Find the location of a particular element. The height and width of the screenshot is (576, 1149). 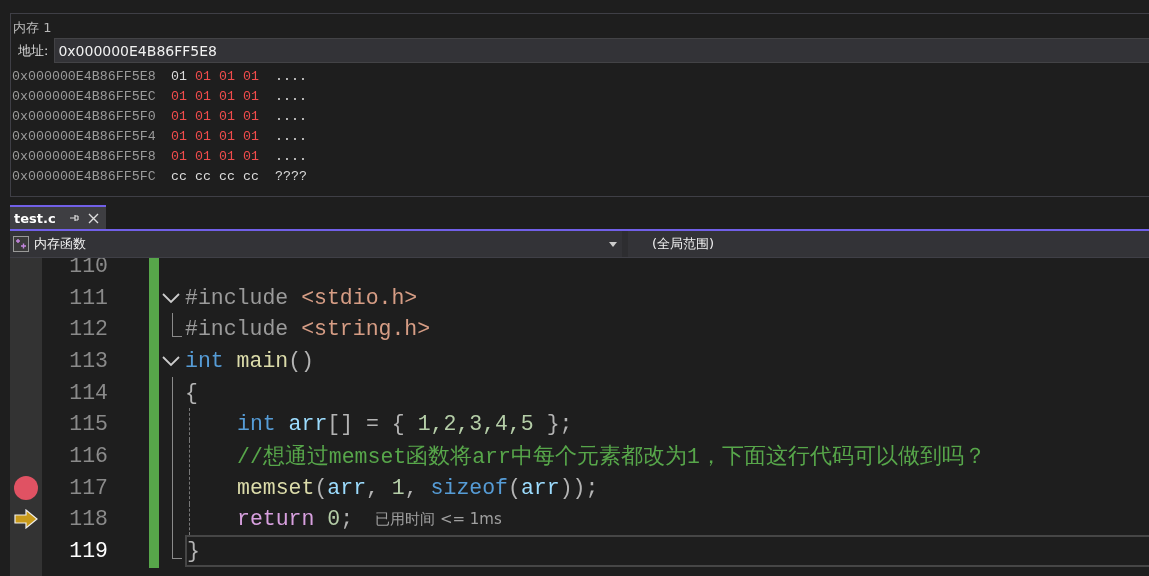

file-tab: test.c is located at coordinates (58, 217).